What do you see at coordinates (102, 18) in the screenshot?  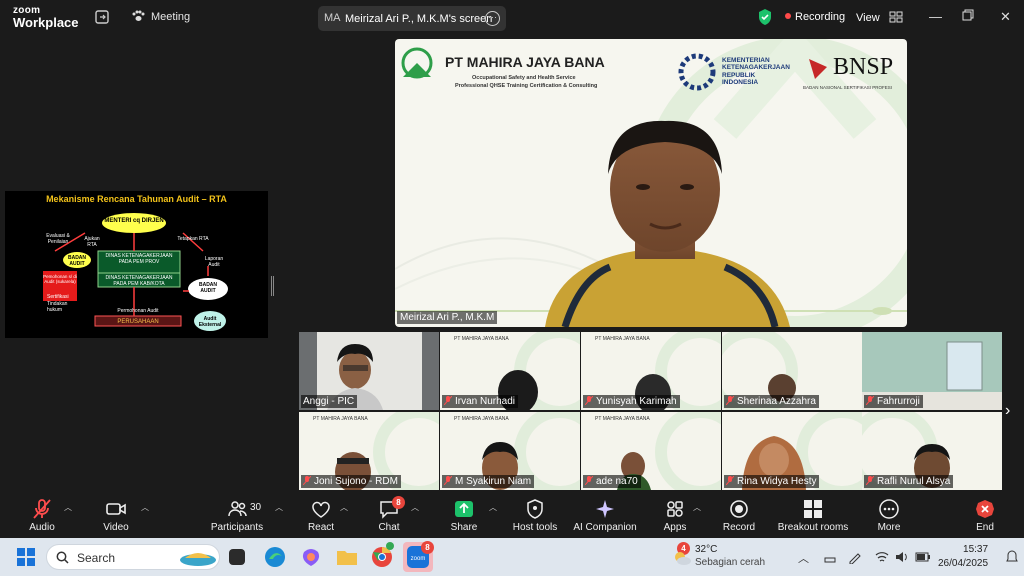 I see `screen-icon` at bounding box center [102, 18].